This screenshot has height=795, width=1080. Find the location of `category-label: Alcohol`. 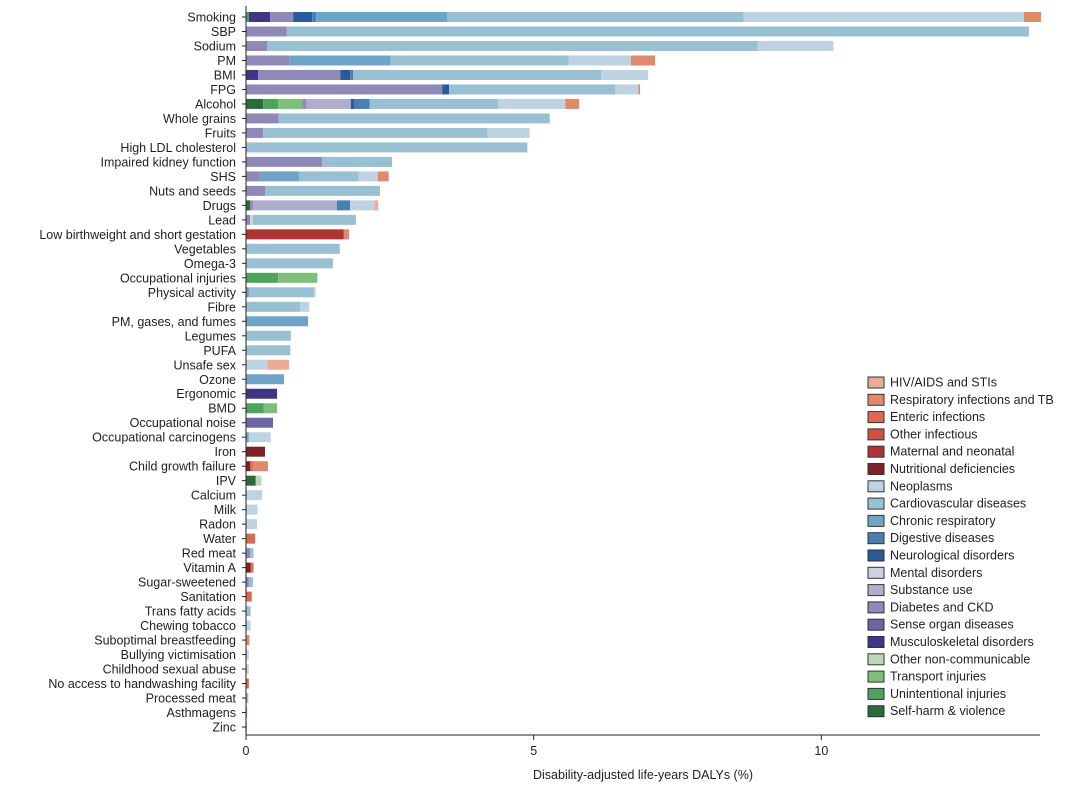

category-label: Alcohol is located at coordinates (215, 104).